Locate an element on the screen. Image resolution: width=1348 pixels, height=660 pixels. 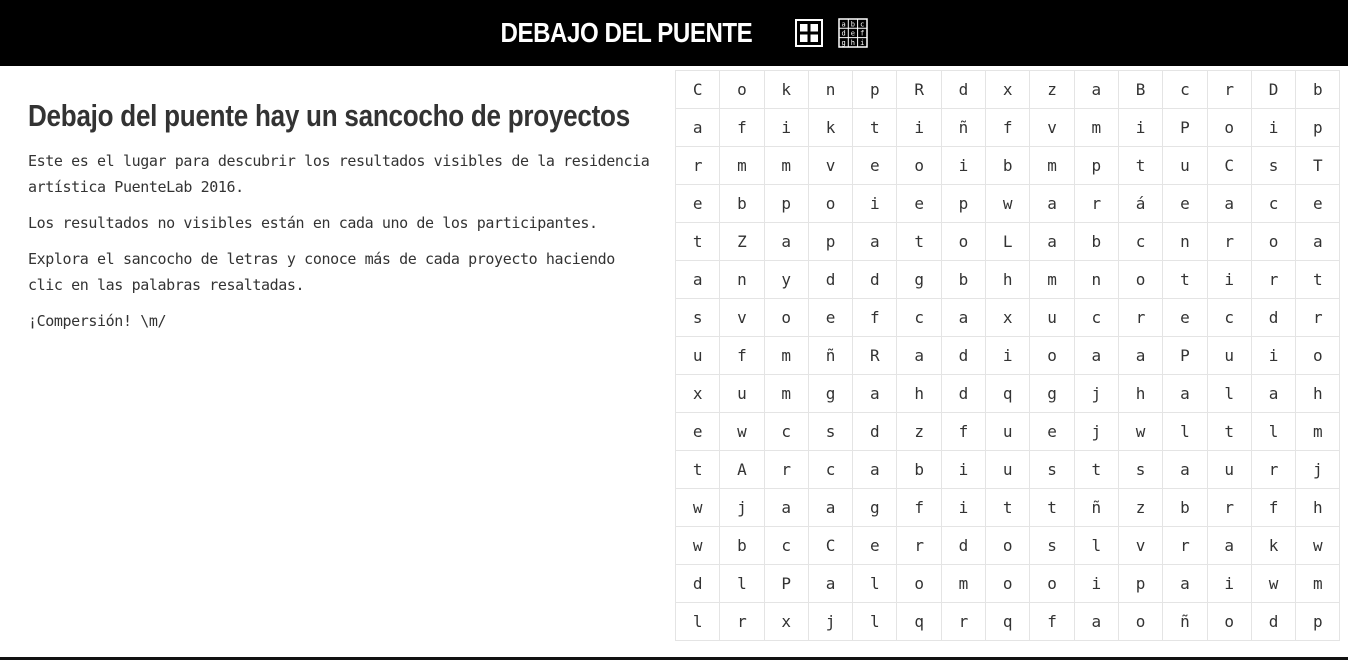
grid-letter-cell: T is located at coordinates (1318, 165).